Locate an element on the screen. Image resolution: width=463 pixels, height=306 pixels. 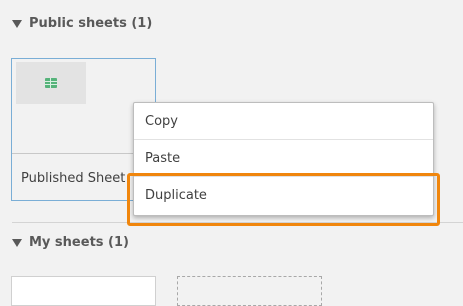
my-sheets-header: My sheets (1) is located at coordinates (70, 242).